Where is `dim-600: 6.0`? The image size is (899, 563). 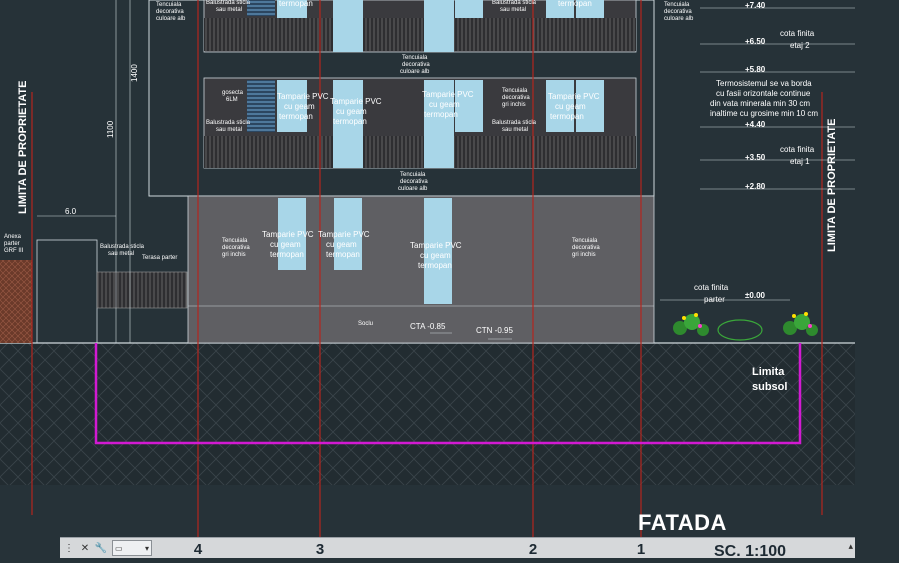 dim-600: 6.0 is located at coordinates (71, 211).